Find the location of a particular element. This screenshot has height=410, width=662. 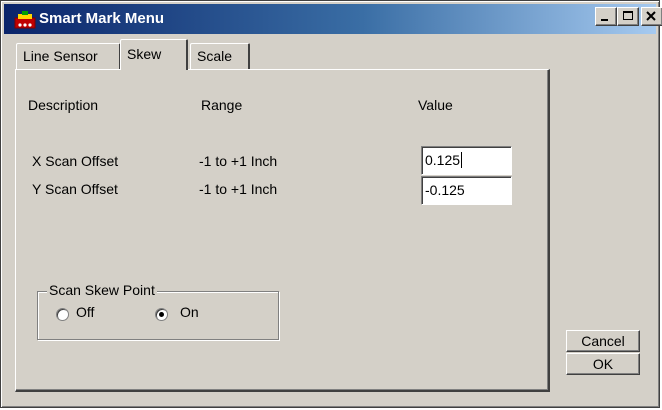

maximize-icon is located at coordinates (628, 15).